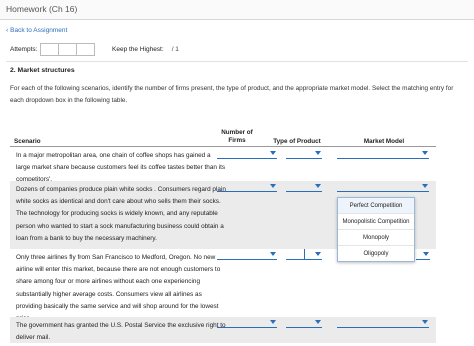 The image size is (474, 346). Describe the element at coordinates (376, 254) in the screenshot. I see `menu-option-oligopoly: Oligopoly` at that location.